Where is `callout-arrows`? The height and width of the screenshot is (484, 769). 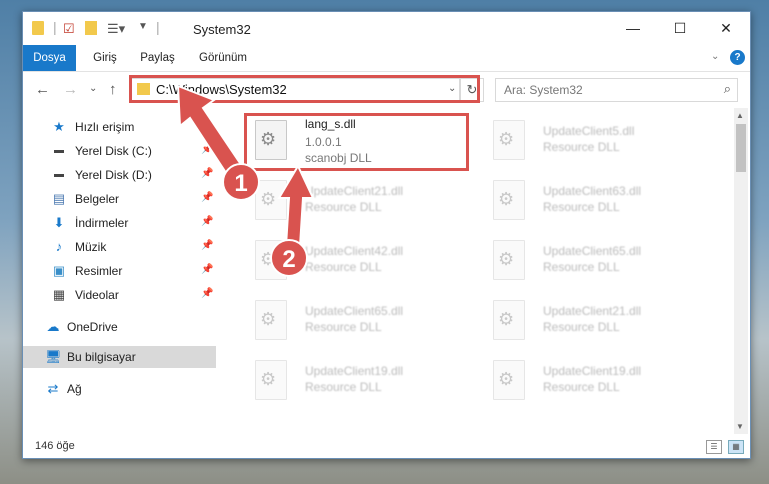
callout-arrows is located at coordinates (245, 165).